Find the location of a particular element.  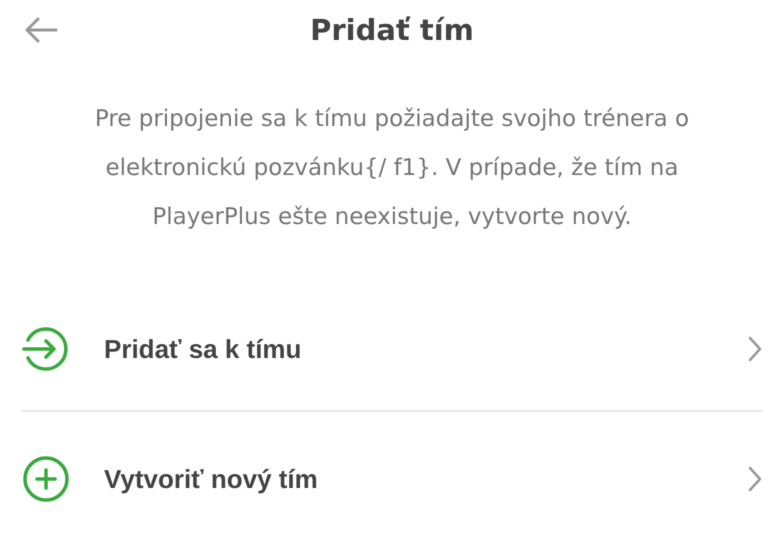

plus-circle-icon is located at coordinates (46, 479).